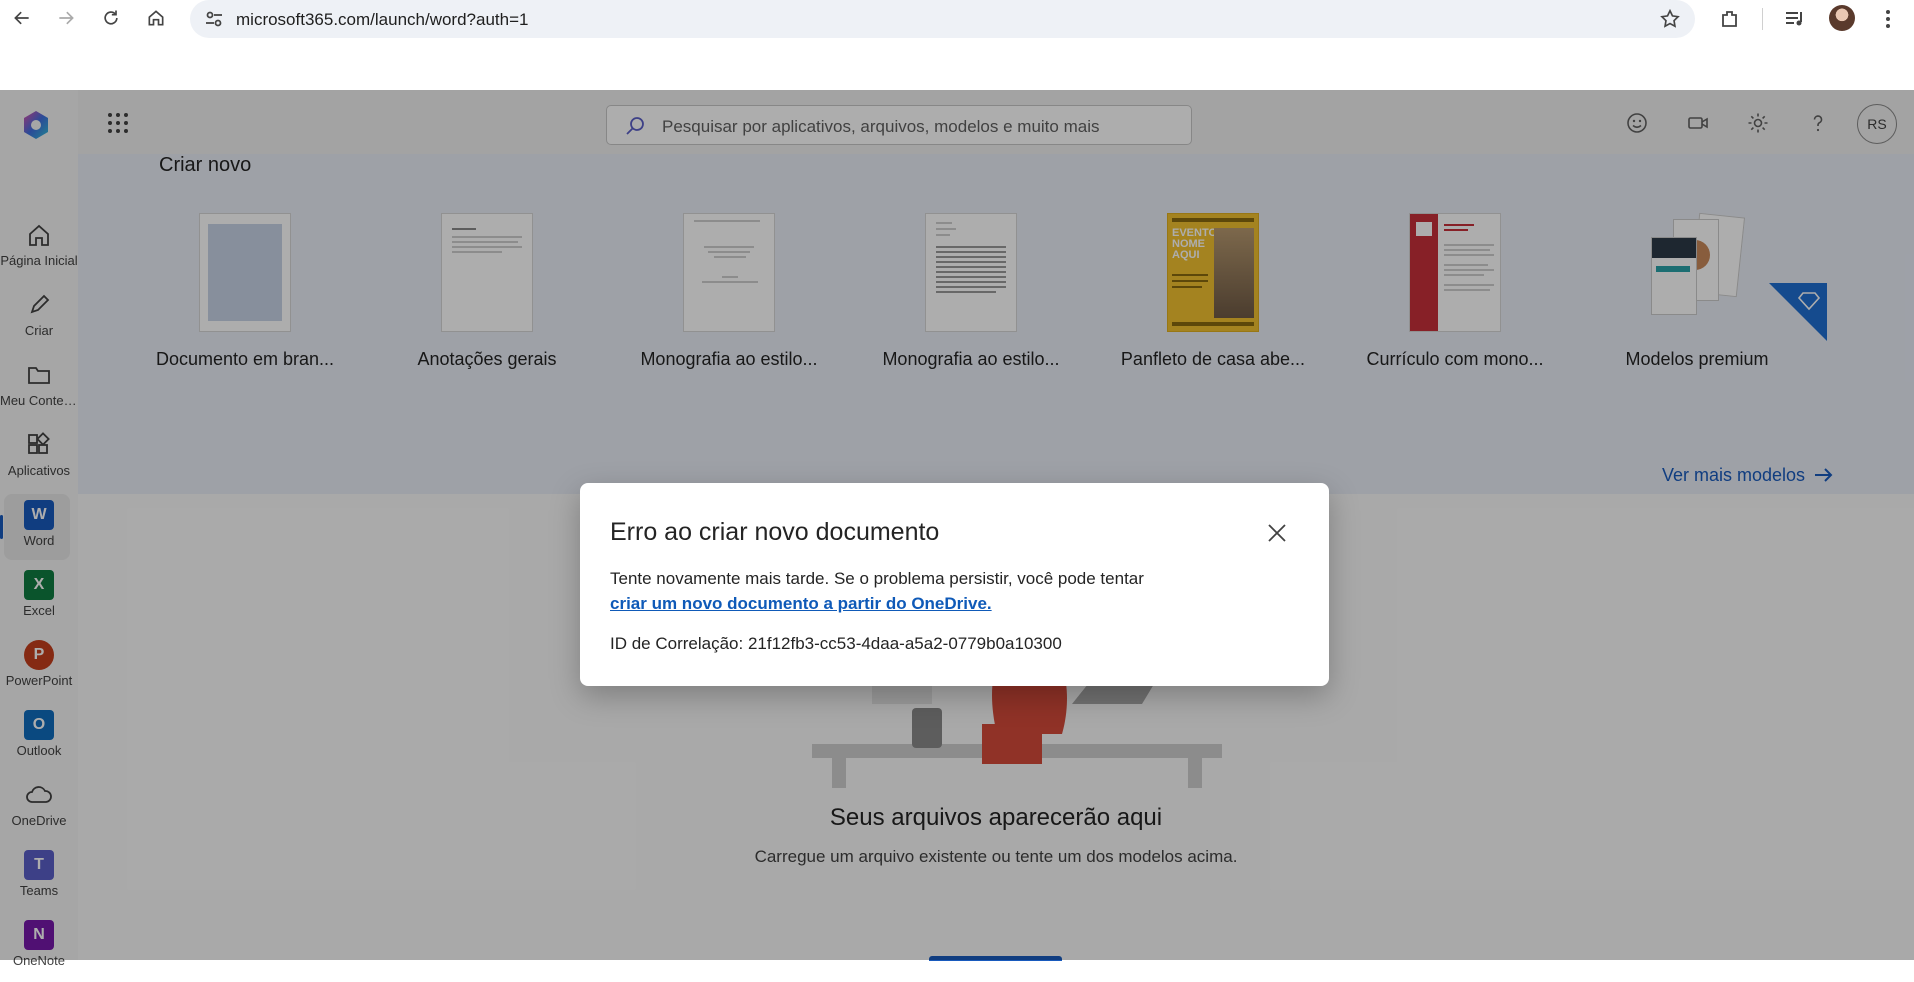 The image size is (1914, 982). What do you see at coordinates (1277, 533) in the screenshot?
I see `close-icon` at bounding box center [1277, 533].